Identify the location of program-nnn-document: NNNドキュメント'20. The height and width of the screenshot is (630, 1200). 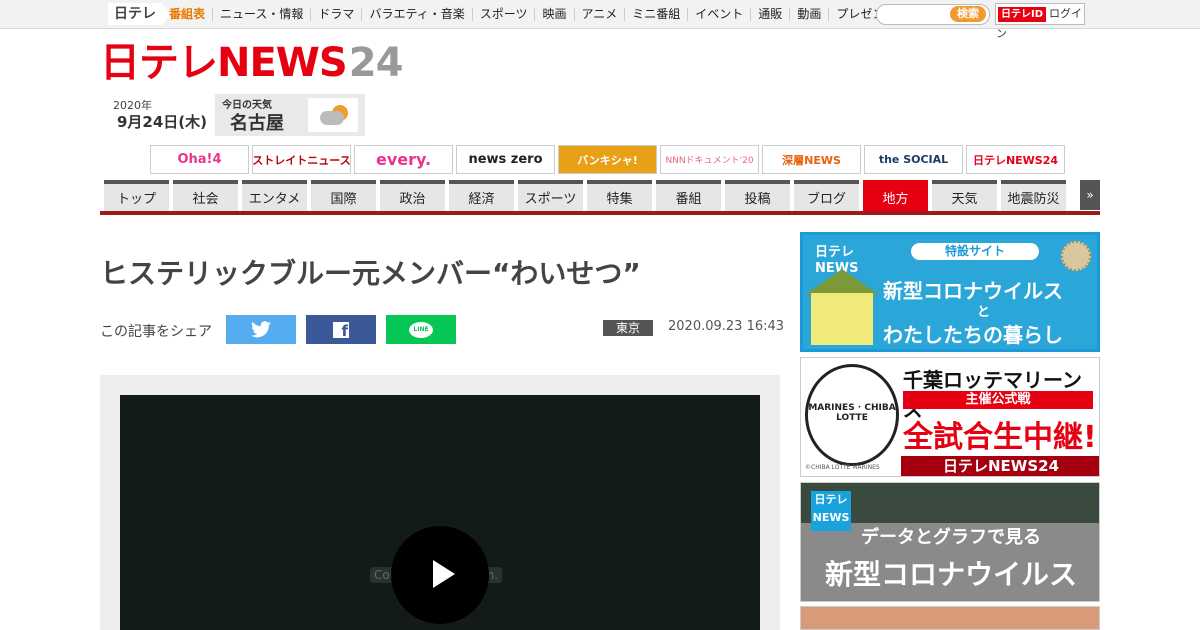
(709, 159).